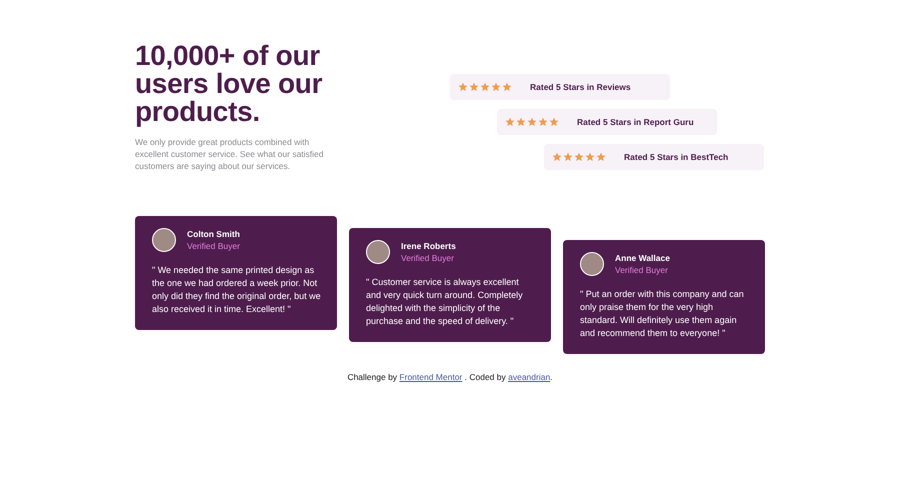  I want to click on rating-label: Rated 5 Stars in Report Guru, so click(635, 122).